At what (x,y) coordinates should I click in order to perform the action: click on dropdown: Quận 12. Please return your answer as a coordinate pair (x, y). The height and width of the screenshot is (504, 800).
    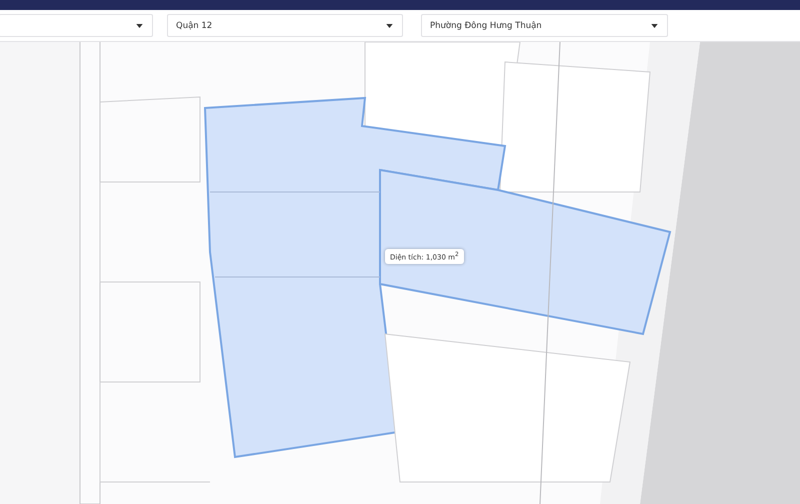
    Looking at the image, I should click on (285, 25).